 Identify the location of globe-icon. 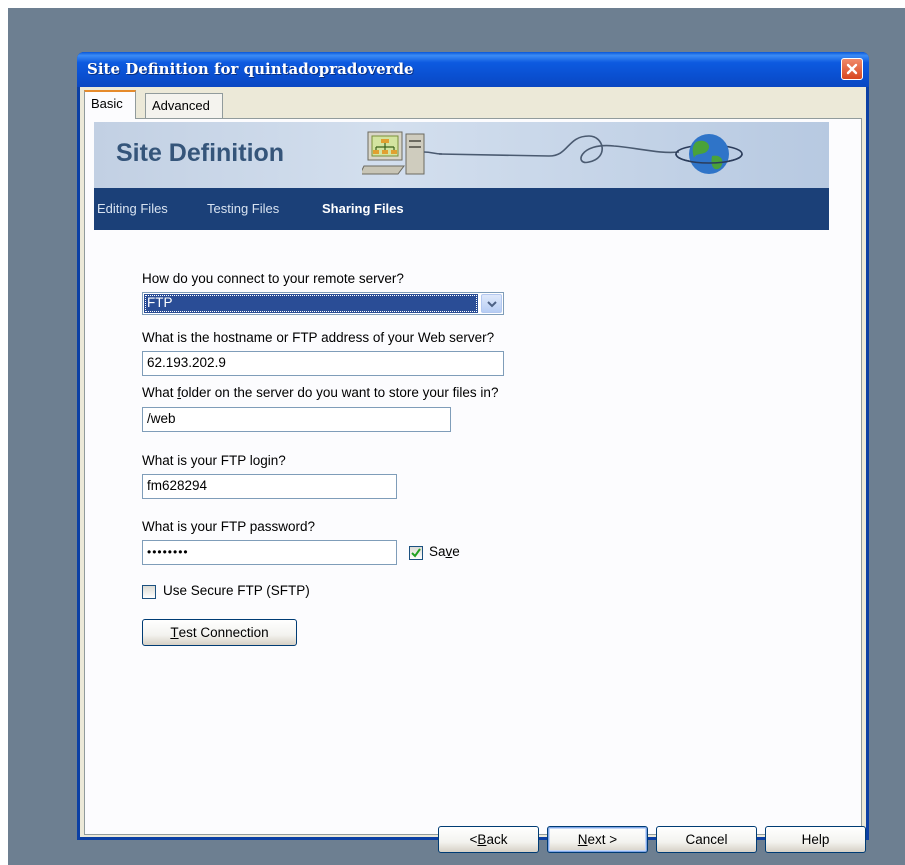
(709, 154).